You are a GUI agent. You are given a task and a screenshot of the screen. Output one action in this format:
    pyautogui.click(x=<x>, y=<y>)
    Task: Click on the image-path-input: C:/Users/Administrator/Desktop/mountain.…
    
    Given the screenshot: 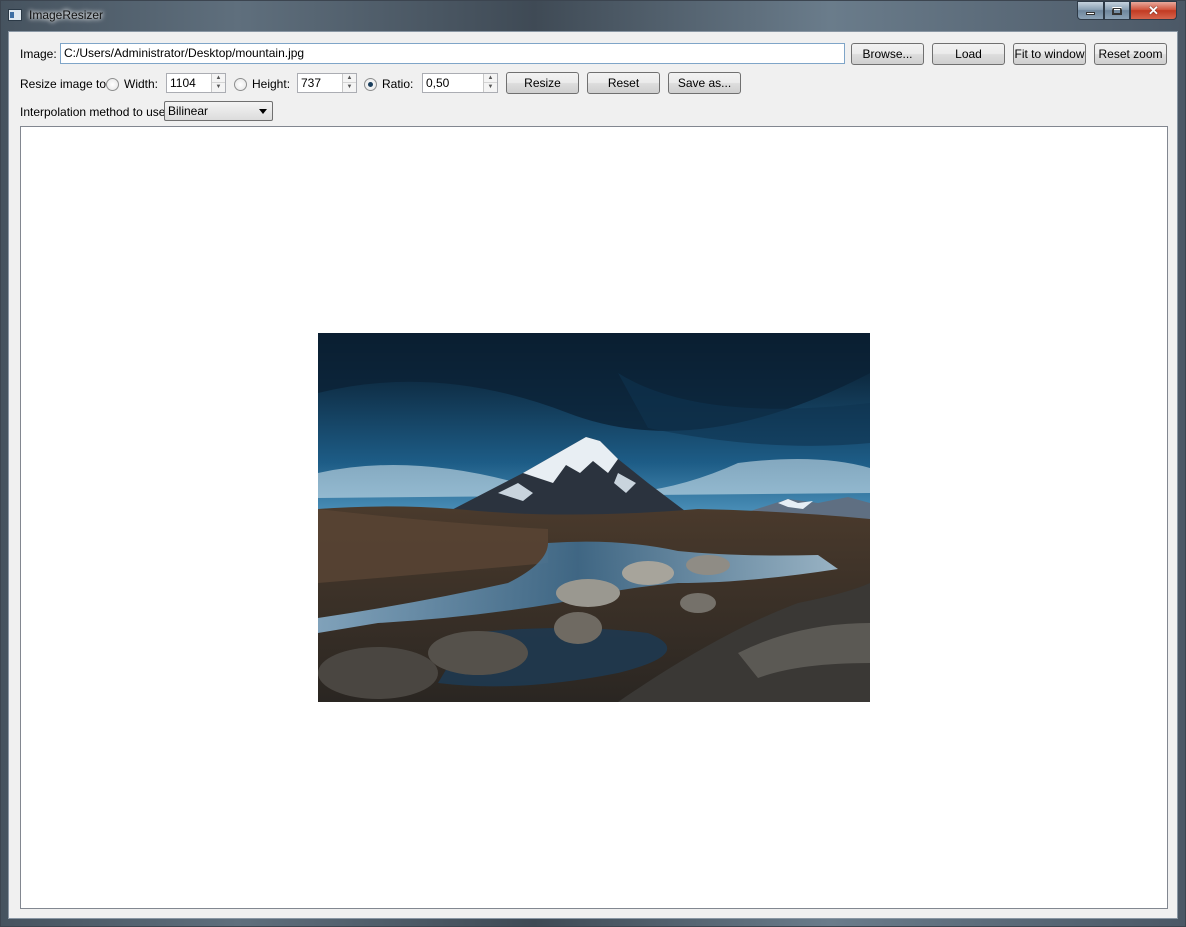 What is the action you would take?
    pyautogui.click(x=452, y=53)
    